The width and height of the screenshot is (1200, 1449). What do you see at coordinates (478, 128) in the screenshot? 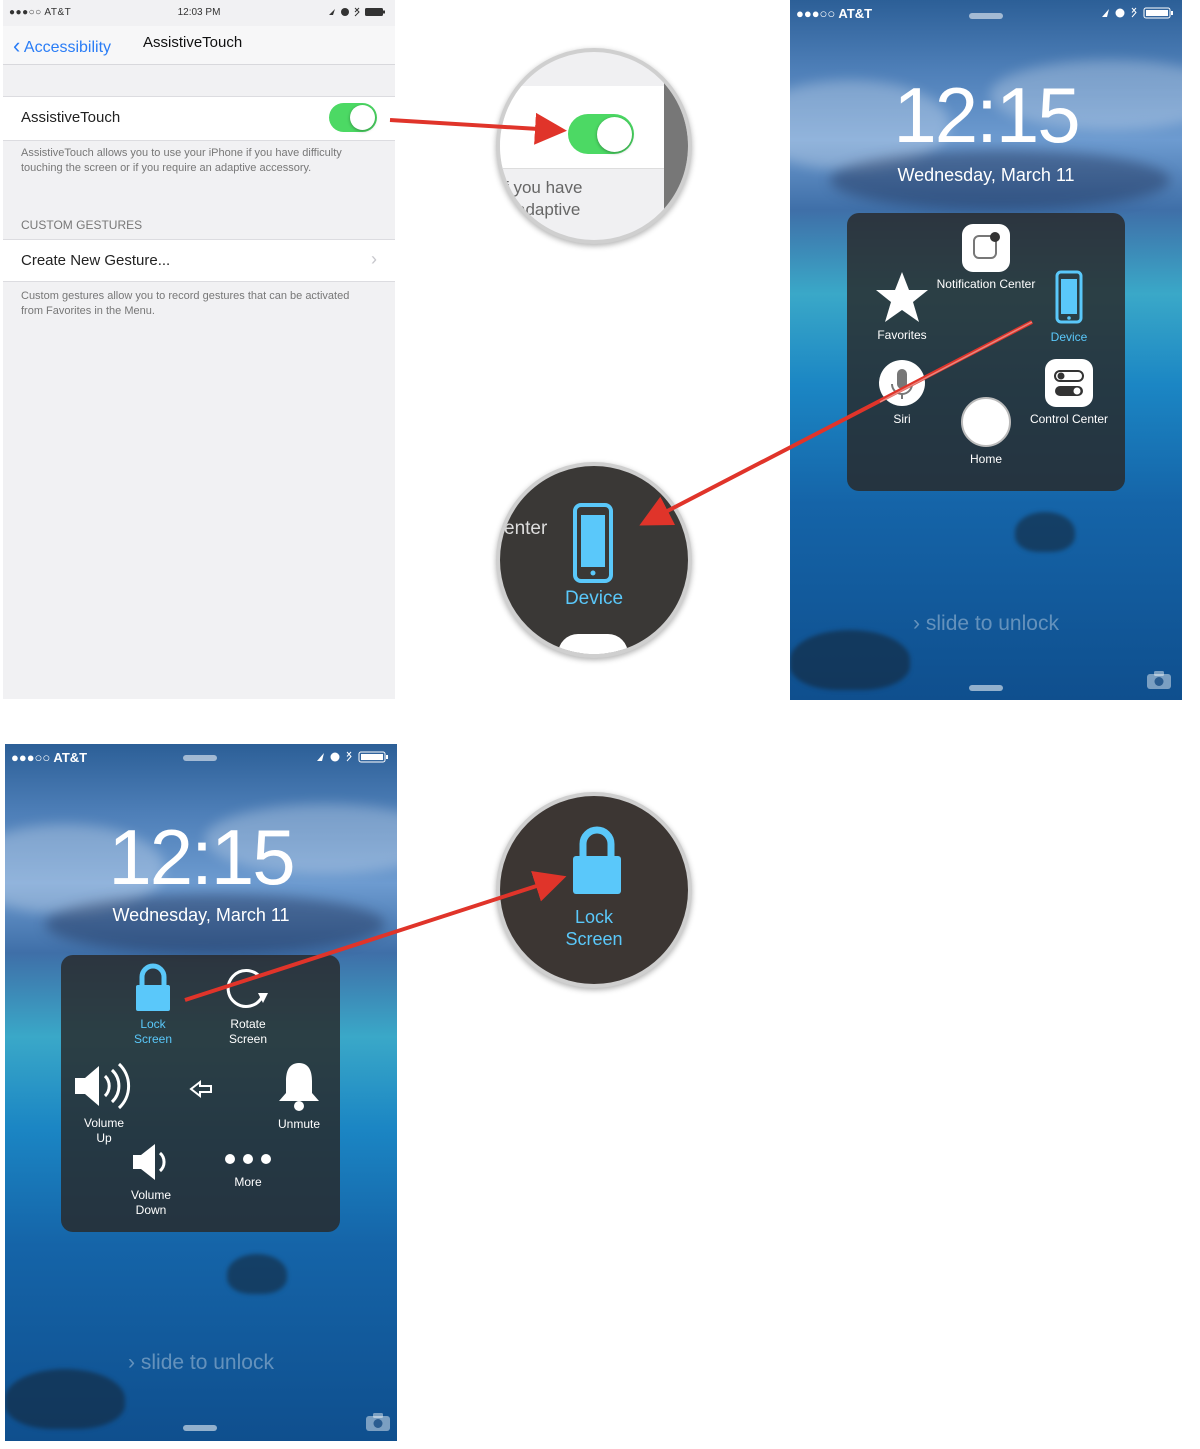
I see `arrow-to-toggle` at bounding box center [478, 128].